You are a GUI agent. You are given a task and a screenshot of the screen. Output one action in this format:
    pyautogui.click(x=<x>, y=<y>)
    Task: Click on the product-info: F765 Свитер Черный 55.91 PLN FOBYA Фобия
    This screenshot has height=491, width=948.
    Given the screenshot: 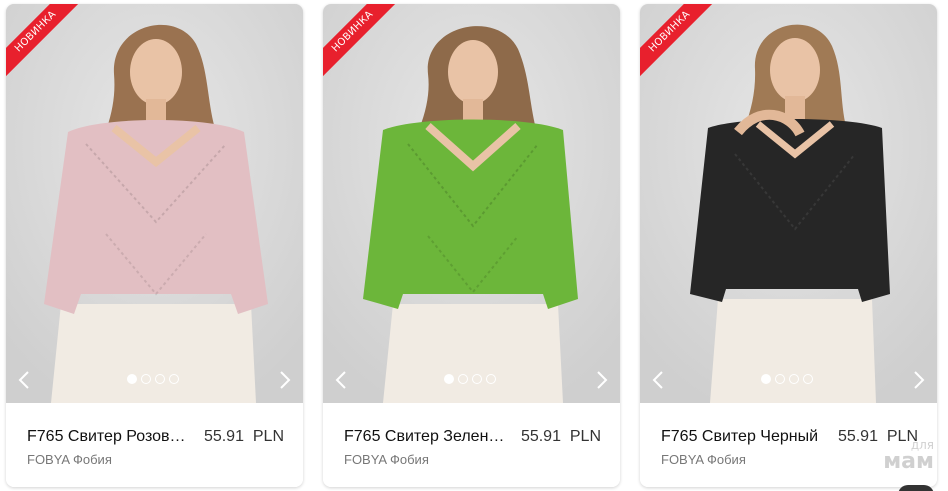 What is the action you would take?
    pyautogui.click(x=788, y=445)
    